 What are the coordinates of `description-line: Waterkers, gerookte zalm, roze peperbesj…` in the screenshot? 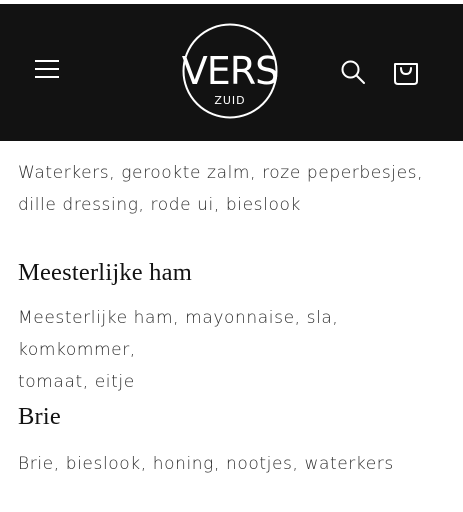 It's located at (221, 173).